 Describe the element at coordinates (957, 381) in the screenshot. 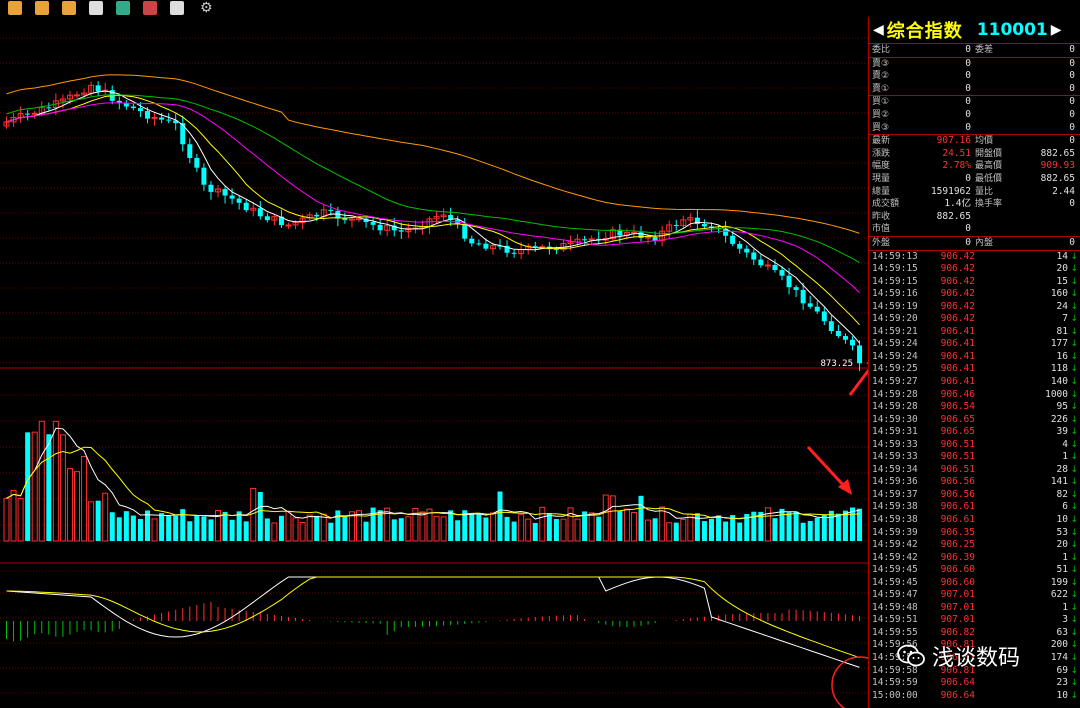

I see `tick-price: 906.41` at that location.